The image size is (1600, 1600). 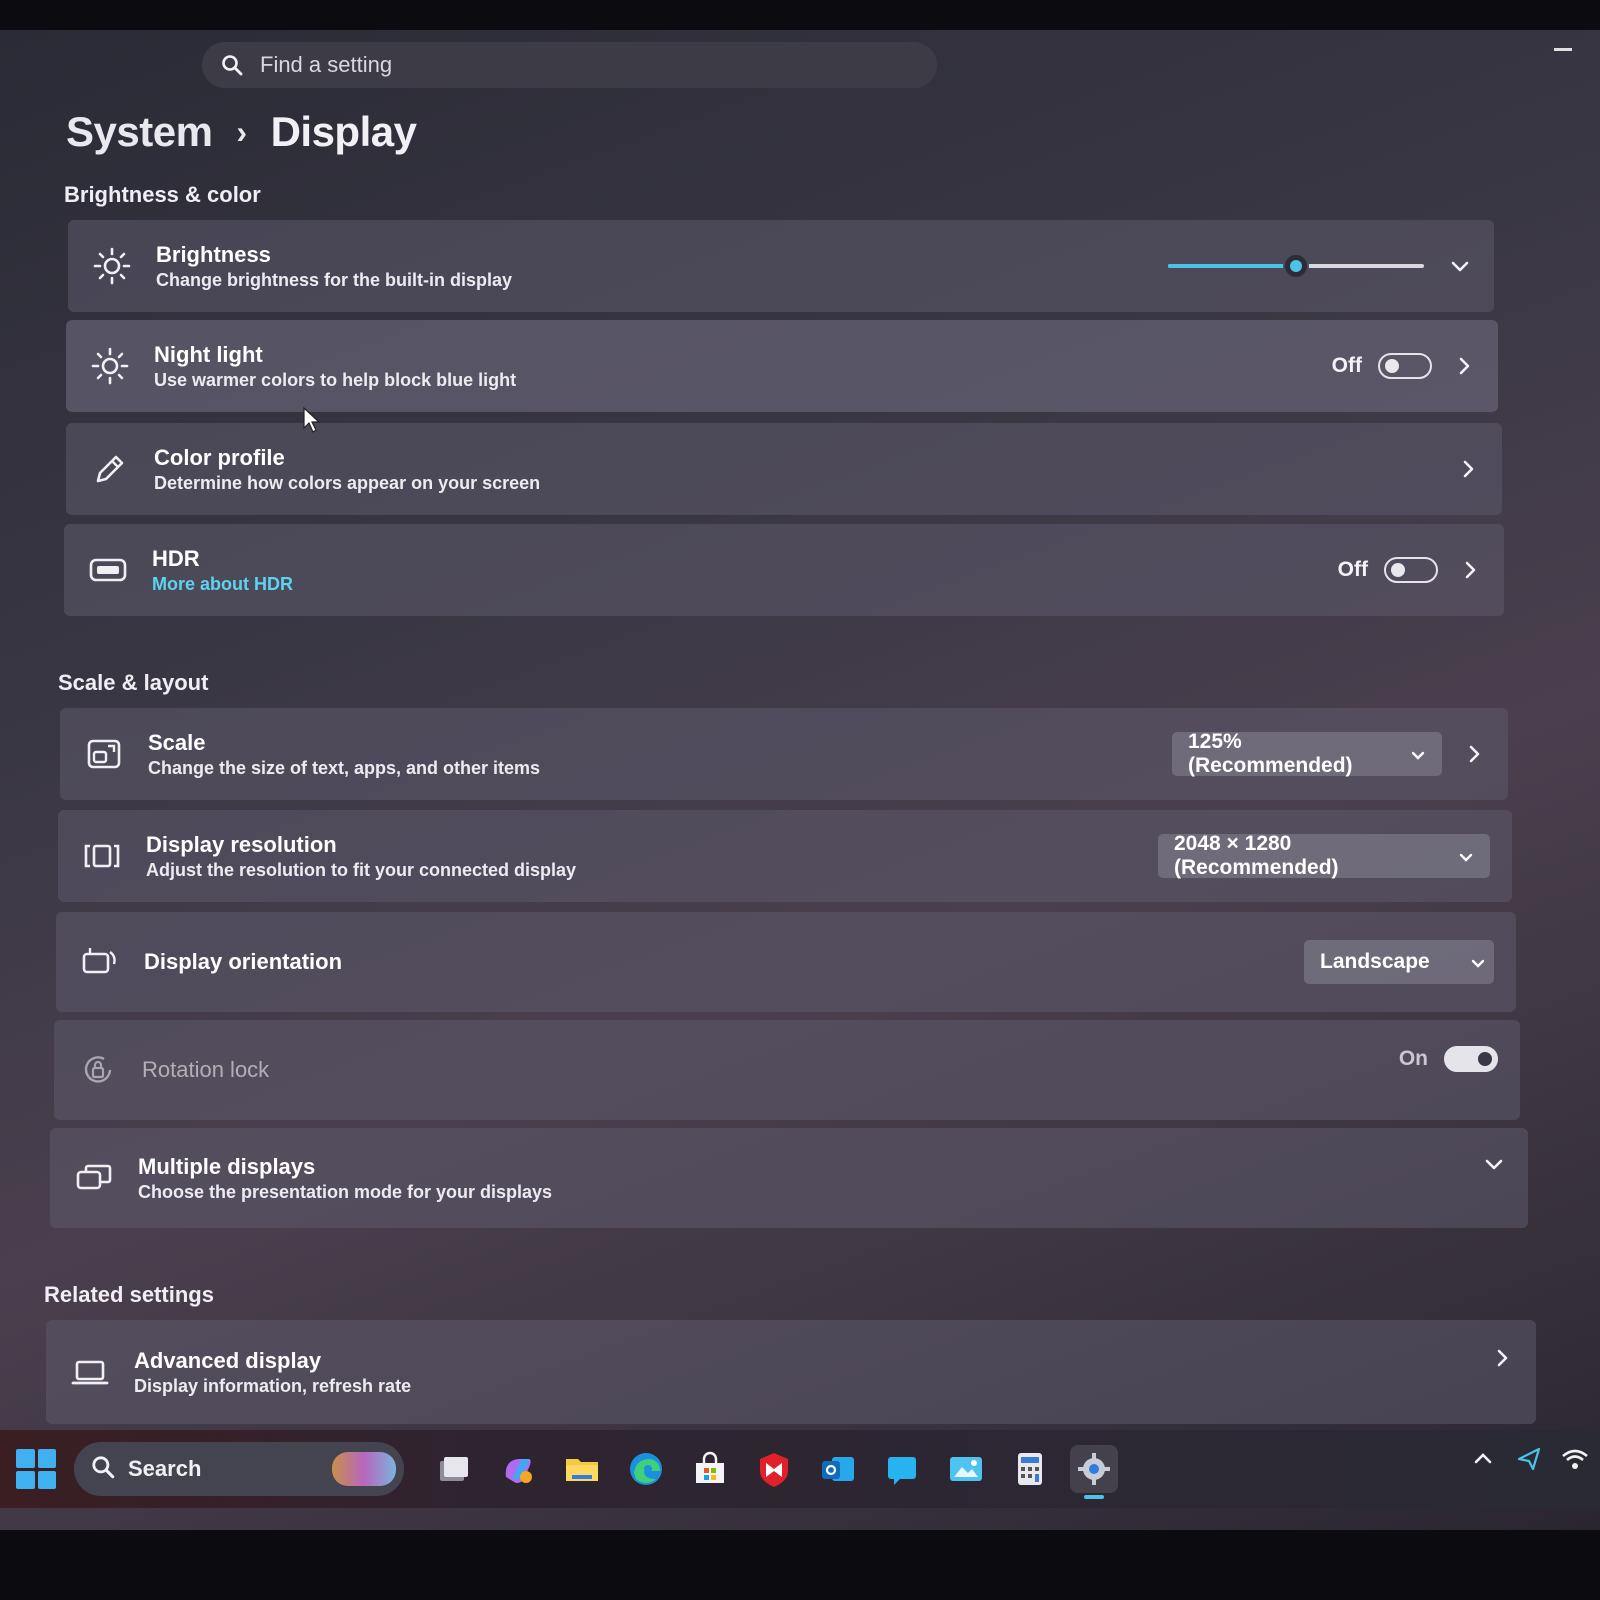 What do you see at coordinates (129, 1294) in the screenshot?
I see `section-related-settings: Related settings` at bounding box center [129, 1294].